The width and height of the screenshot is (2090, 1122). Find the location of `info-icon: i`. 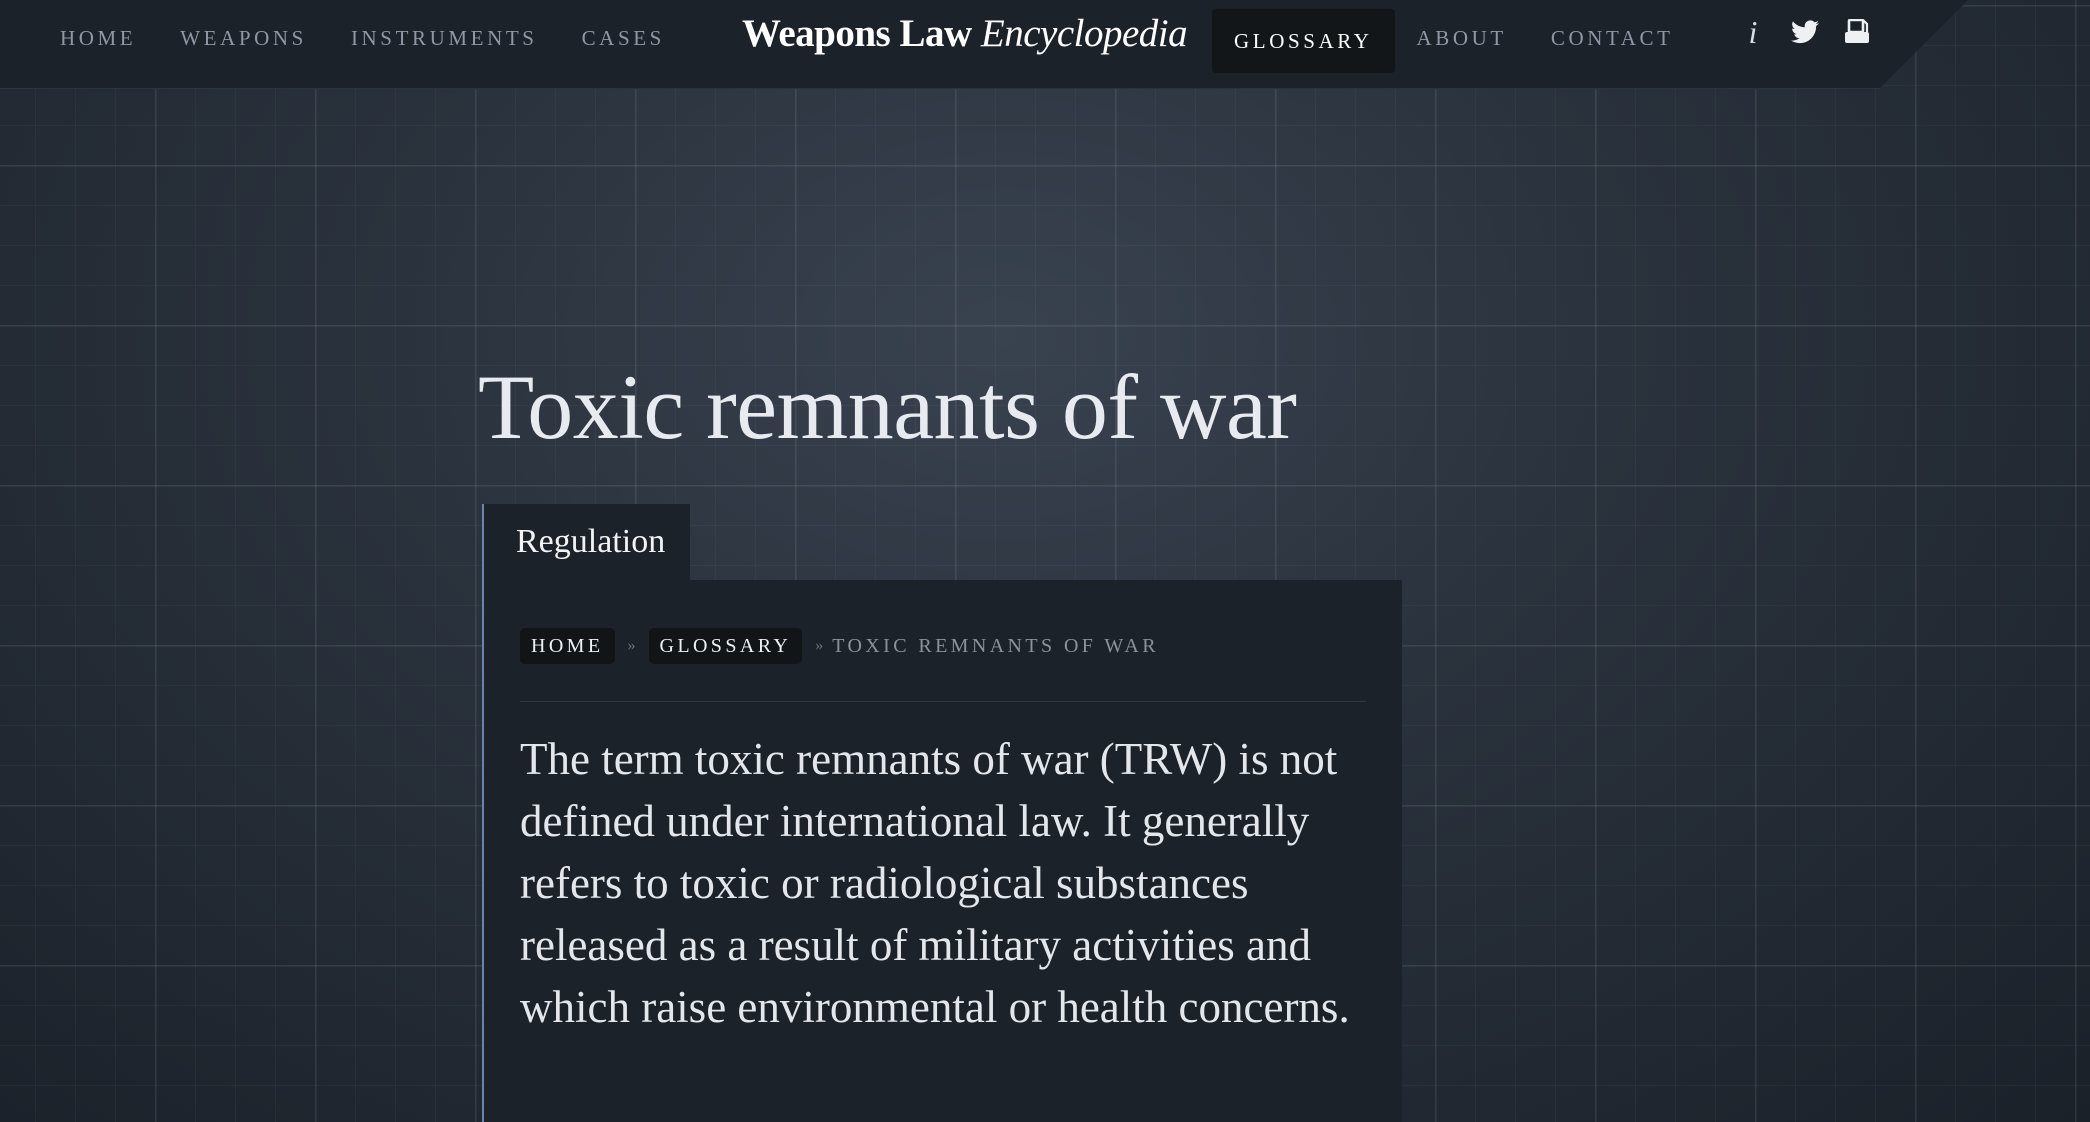

info-icon: i is located at coordinates (1753, 32).